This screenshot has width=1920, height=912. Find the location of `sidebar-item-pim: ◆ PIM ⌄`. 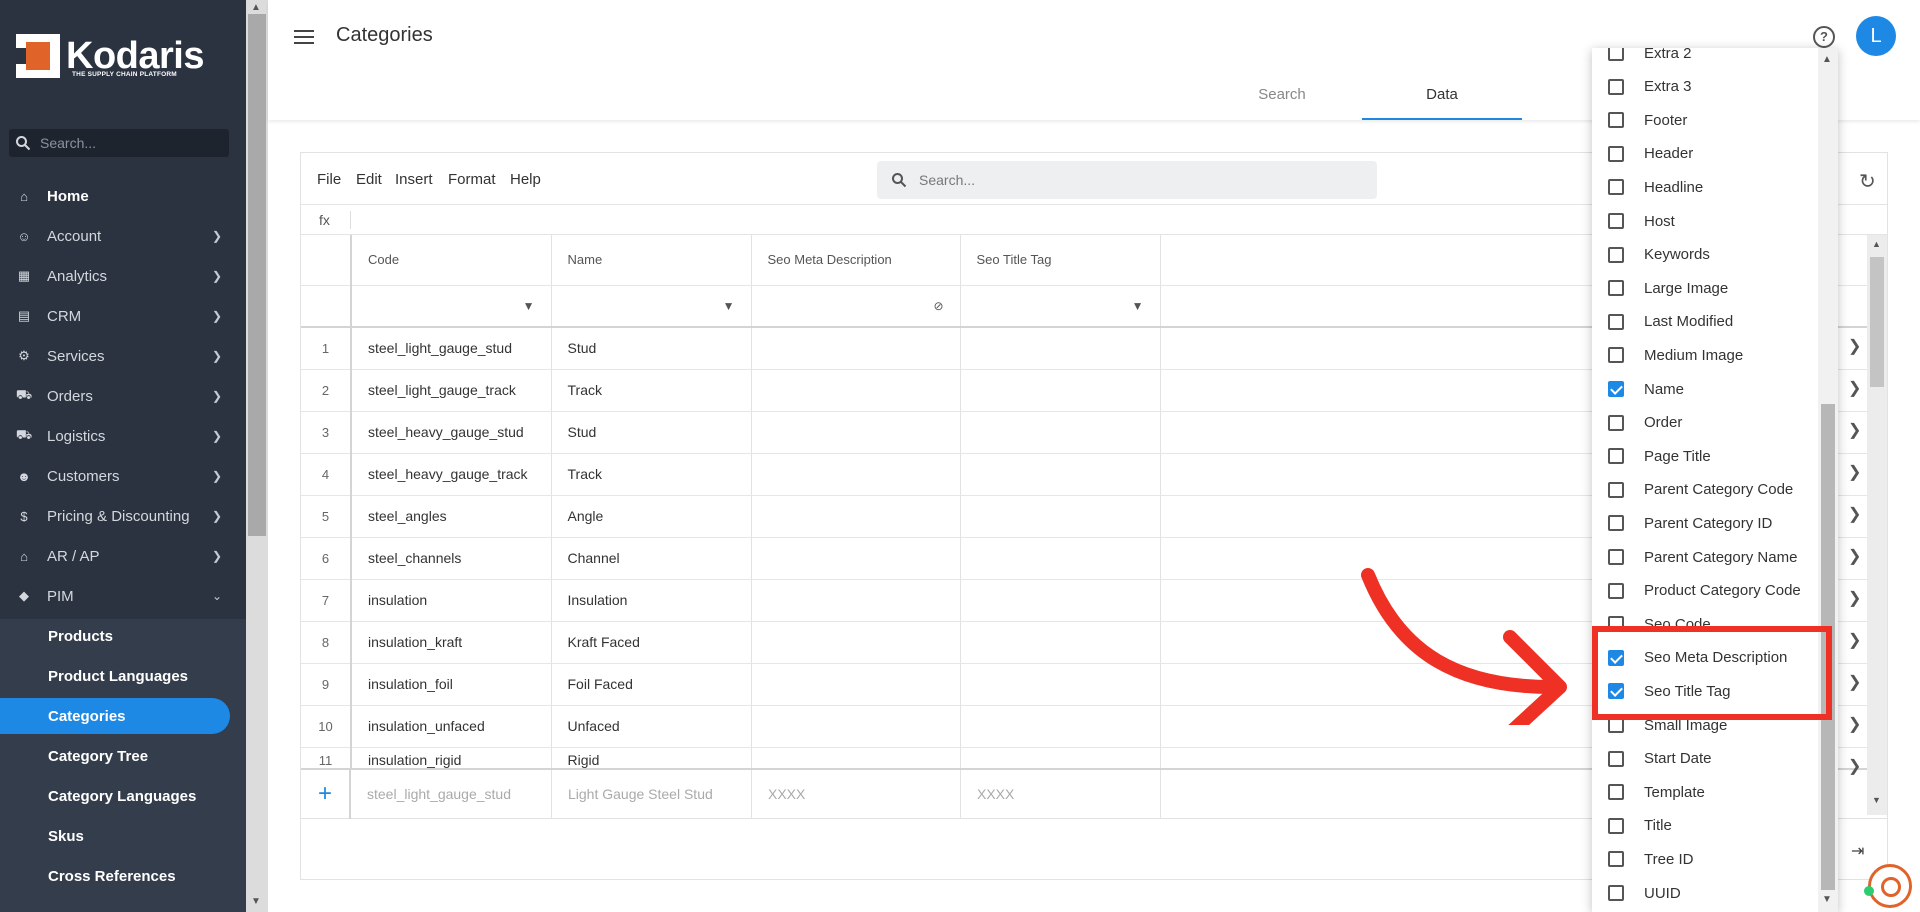

sidebar-item-pim: ◆ PIM ⌄ is located at coordinates (115, 596).